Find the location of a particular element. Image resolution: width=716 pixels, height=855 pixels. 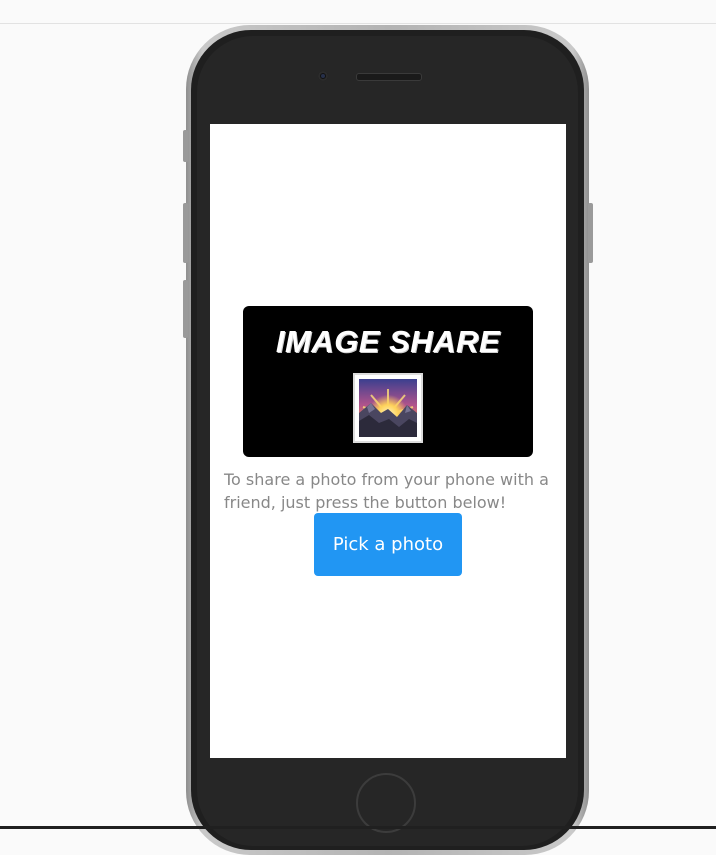

front-camera-icon is located at coordinates (323, 76).